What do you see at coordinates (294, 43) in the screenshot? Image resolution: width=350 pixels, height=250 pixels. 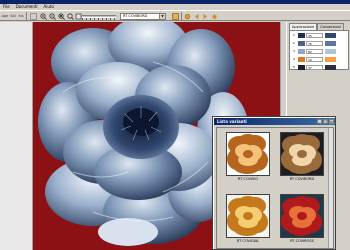 I see `color-index: 2` at bounding box center [294, 43].